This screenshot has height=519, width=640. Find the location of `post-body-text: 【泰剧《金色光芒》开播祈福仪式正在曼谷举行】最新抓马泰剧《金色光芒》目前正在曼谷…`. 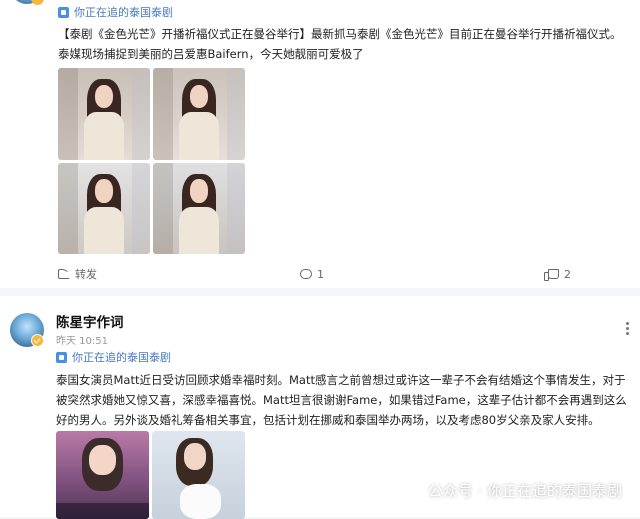

post-body-text: 【泰剧《金色光芒》开播祈福仪式正在曼谷举行】最新抓马泰剧《金色光芒》目前正在曼谷… is located at coordinates (340, 44).